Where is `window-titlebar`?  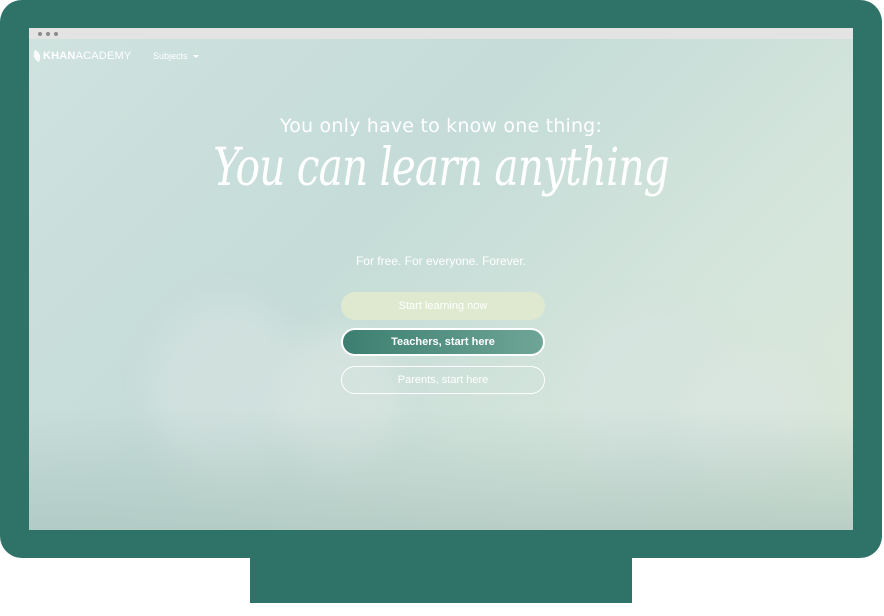
window-titlebar is located at coordinates (441, 33).